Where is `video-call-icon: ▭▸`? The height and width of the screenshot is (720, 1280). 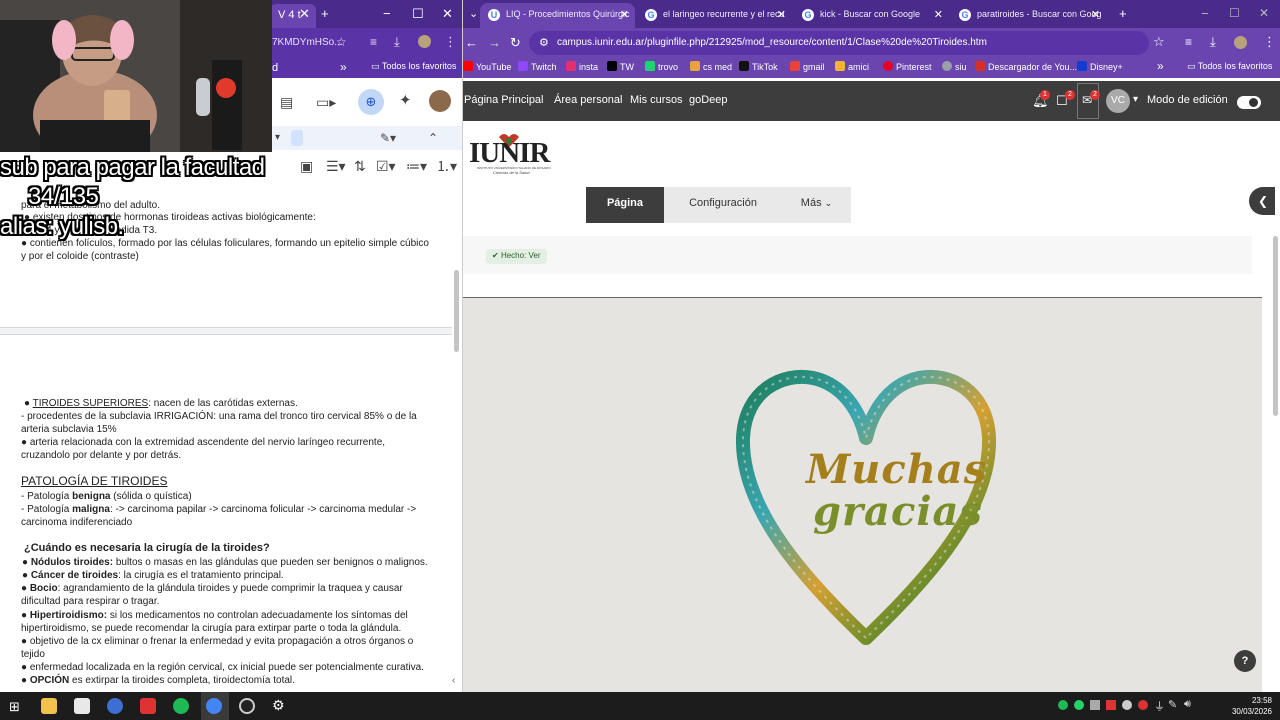 video-call-icon: ▭▸ is located at coordinates (326, 102).